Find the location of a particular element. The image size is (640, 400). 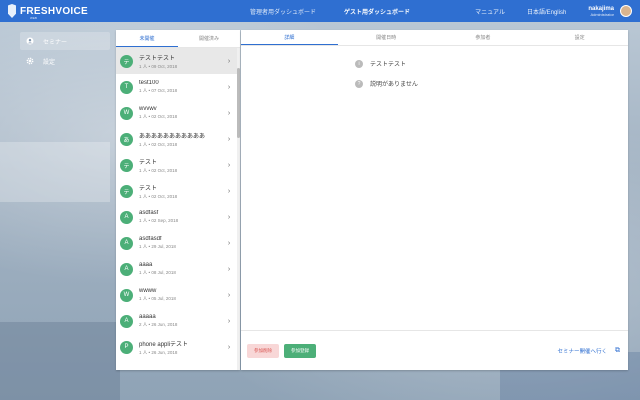

list-tabs: 未開催 開催済み is located at coordinates (178, 39).